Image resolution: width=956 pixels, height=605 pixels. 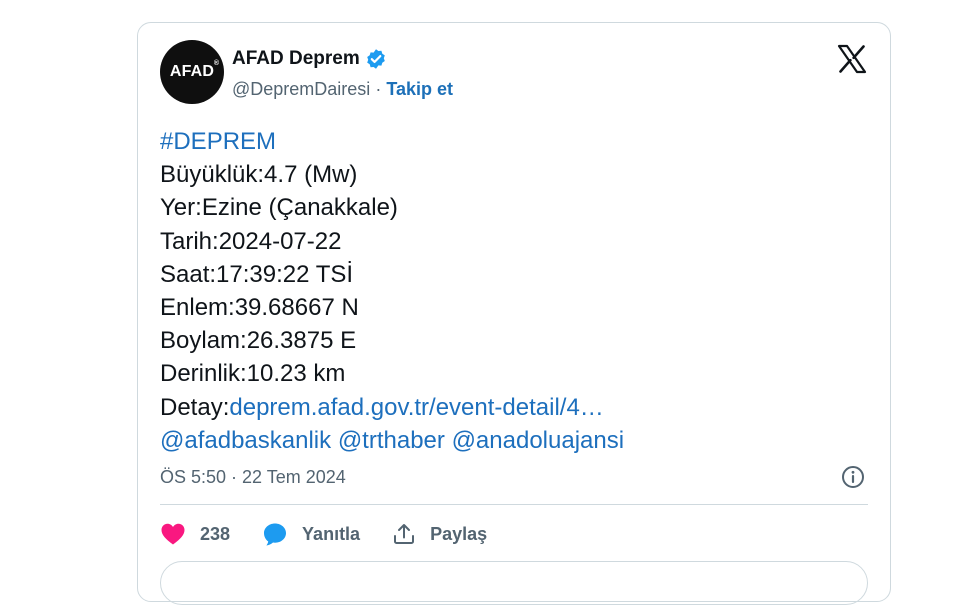 I want to click on handle-row: @DepremDairesi · Takip et, so click(x=342, y=89).